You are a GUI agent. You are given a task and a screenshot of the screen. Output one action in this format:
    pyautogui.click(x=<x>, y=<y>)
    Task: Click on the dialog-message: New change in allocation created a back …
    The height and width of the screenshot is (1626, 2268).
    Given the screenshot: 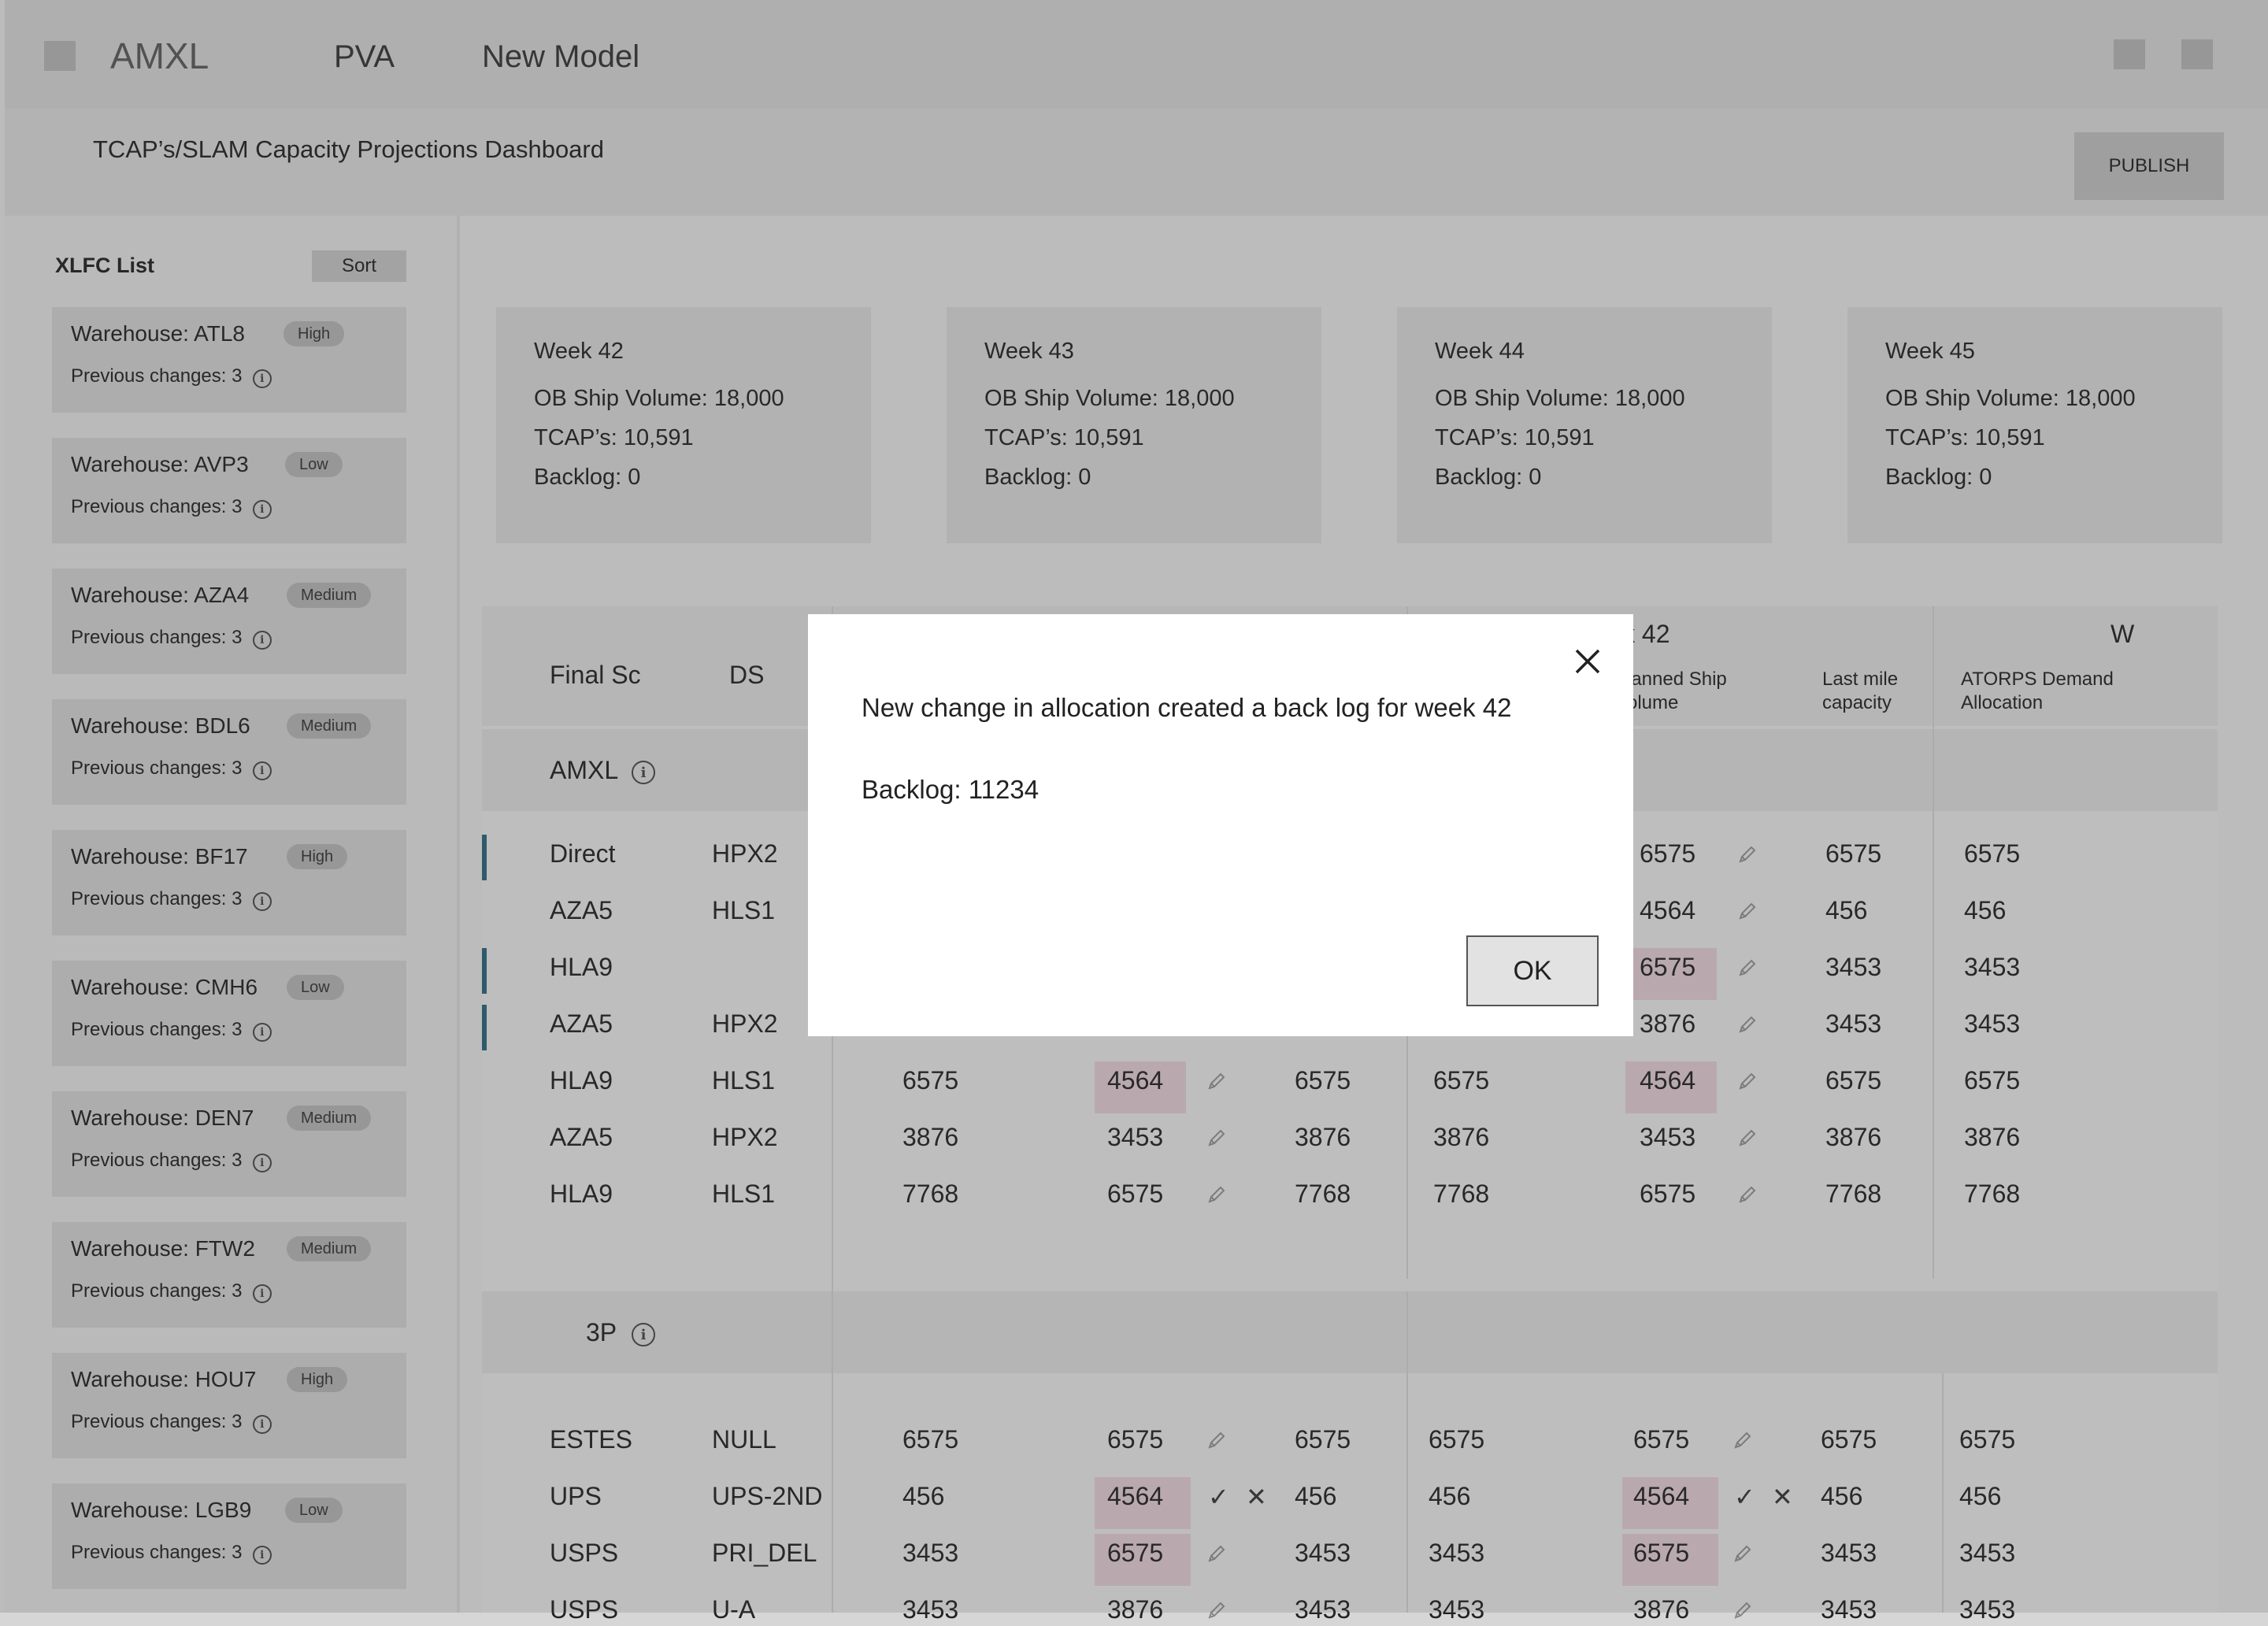 What is the action you would take?
    pyautogui.click(x=1187, y=707)
    